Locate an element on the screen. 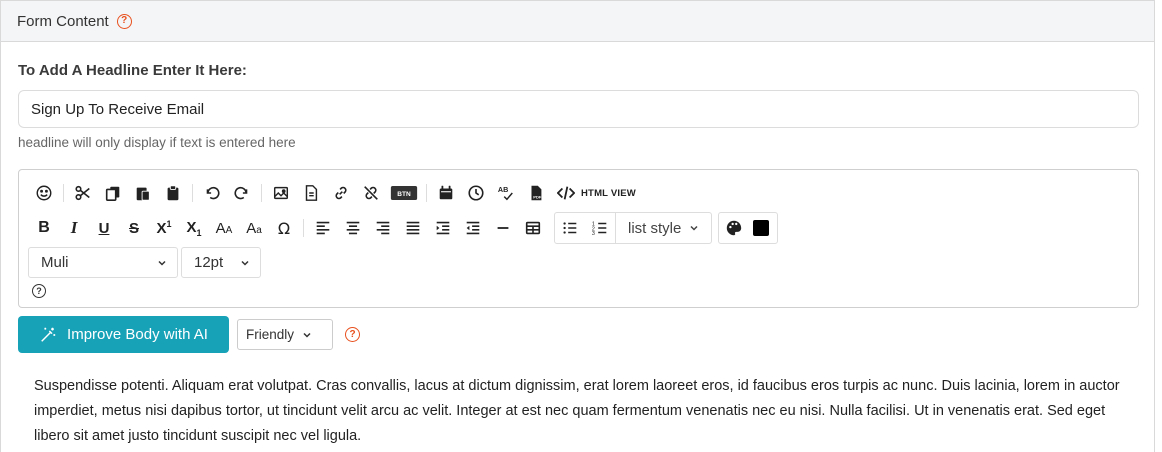  bullet-list-icon is located at coordinates (570, 228).